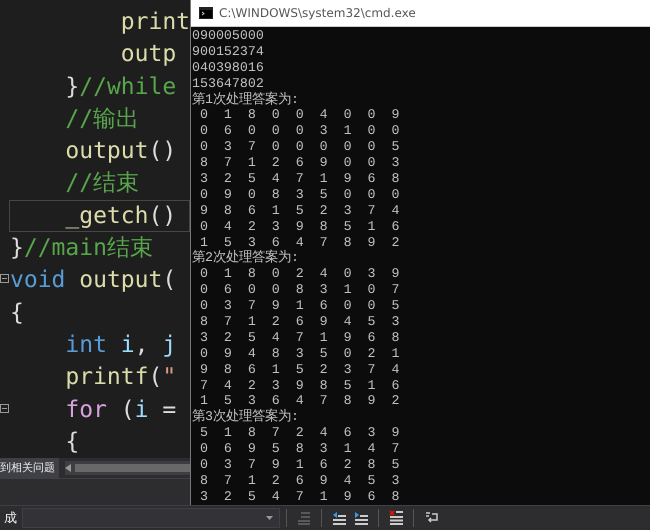 This screenshot has width=650, height=530. What do you see at coordinates (396, 518) in the screenshot?
I see `delete-lines-icon` at bounding box center [396, 518].